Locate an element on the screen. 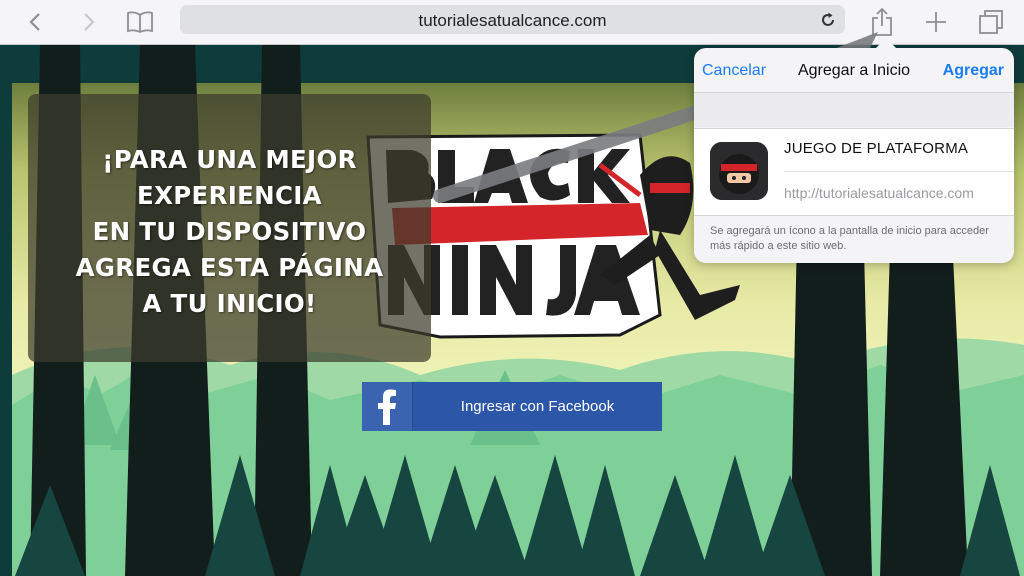 Image resolution: width=1024 pixels, height=576 pixels. field-divider is located at coordinates (899, 171).